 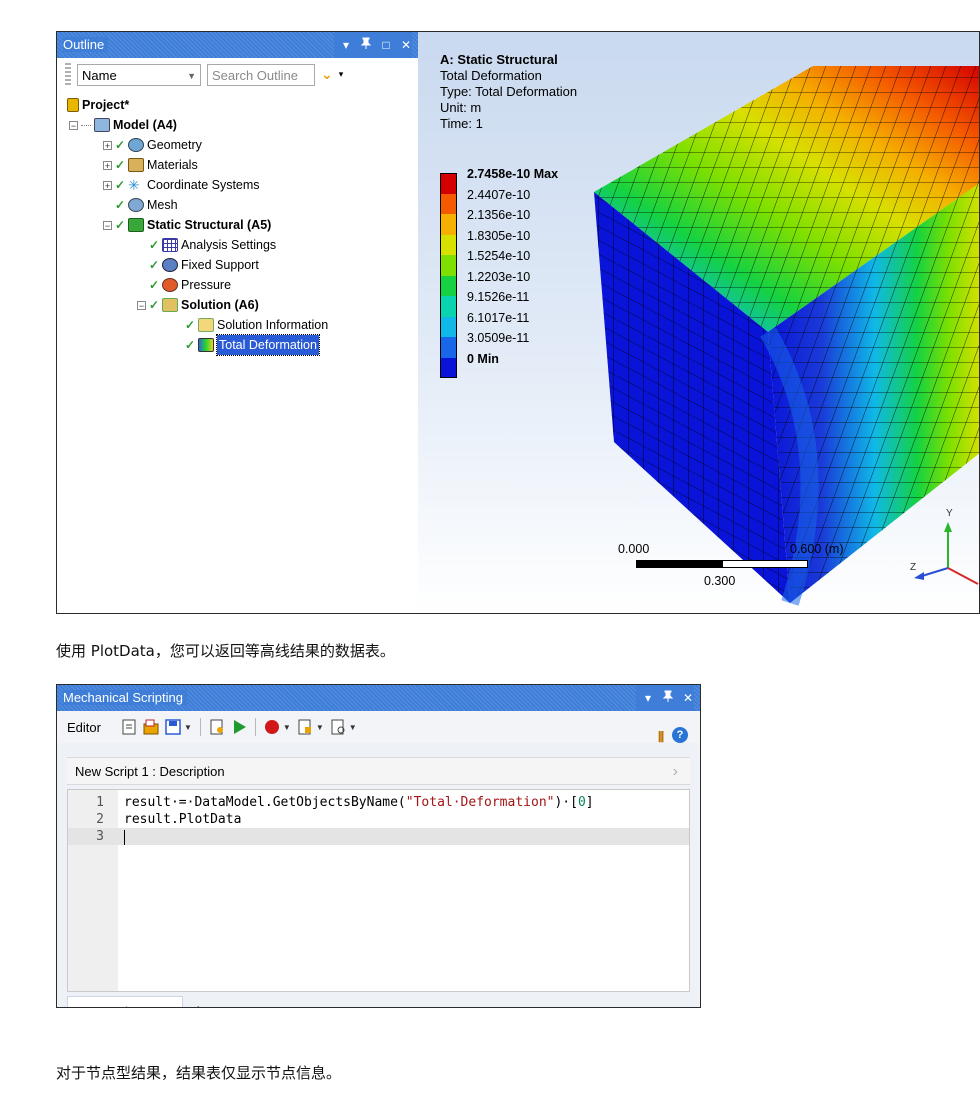 I want to click on geometry-icon, so click(x=136, y=145).